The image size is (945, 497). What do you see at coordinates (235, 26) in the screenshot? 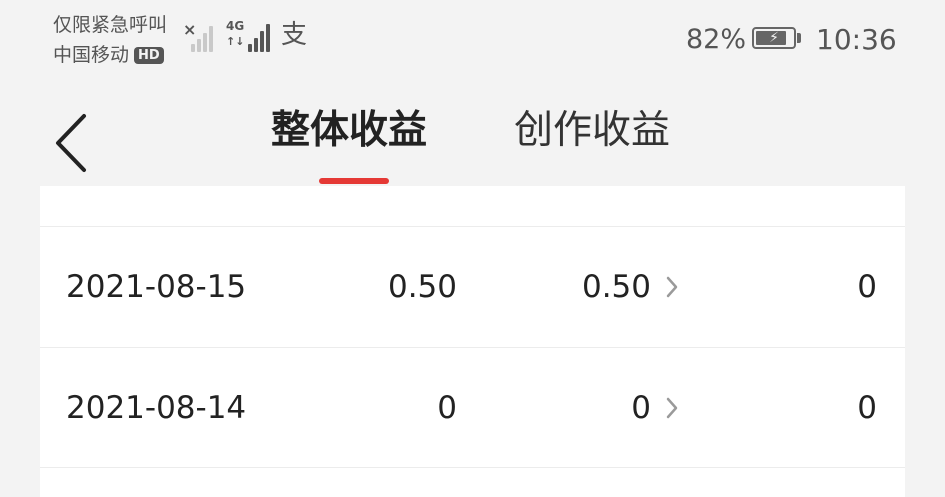
I see `network-type-label: 4G` at bounding box center [235, 26].